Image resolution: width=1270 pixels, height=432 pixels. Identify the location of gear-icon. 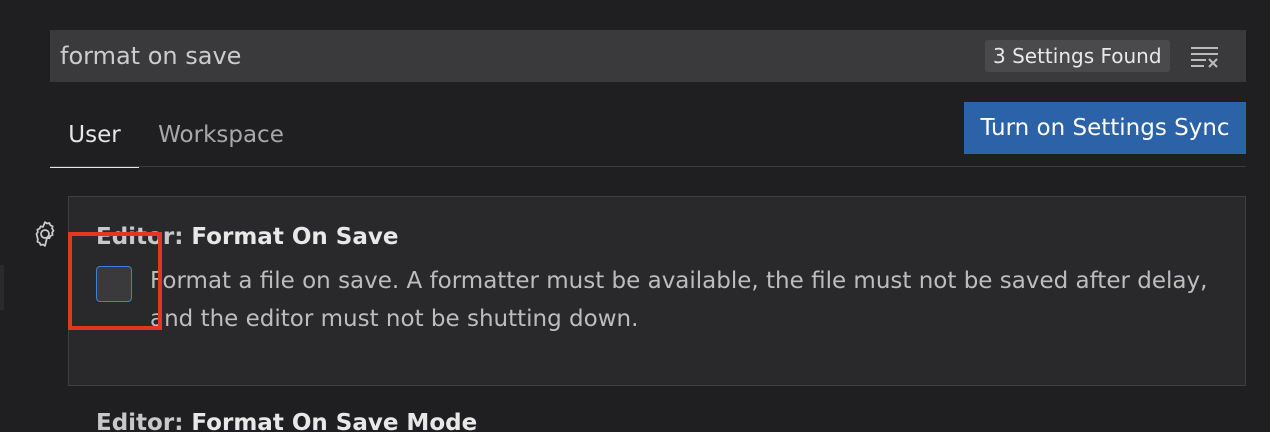
(45, 234).